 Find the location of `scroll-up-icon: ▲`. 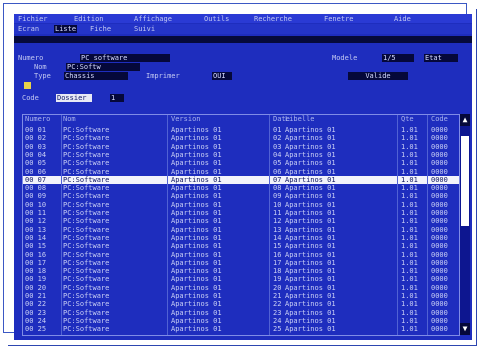

scroll-up-icon: ▲ is located at coordinates (465, 120).